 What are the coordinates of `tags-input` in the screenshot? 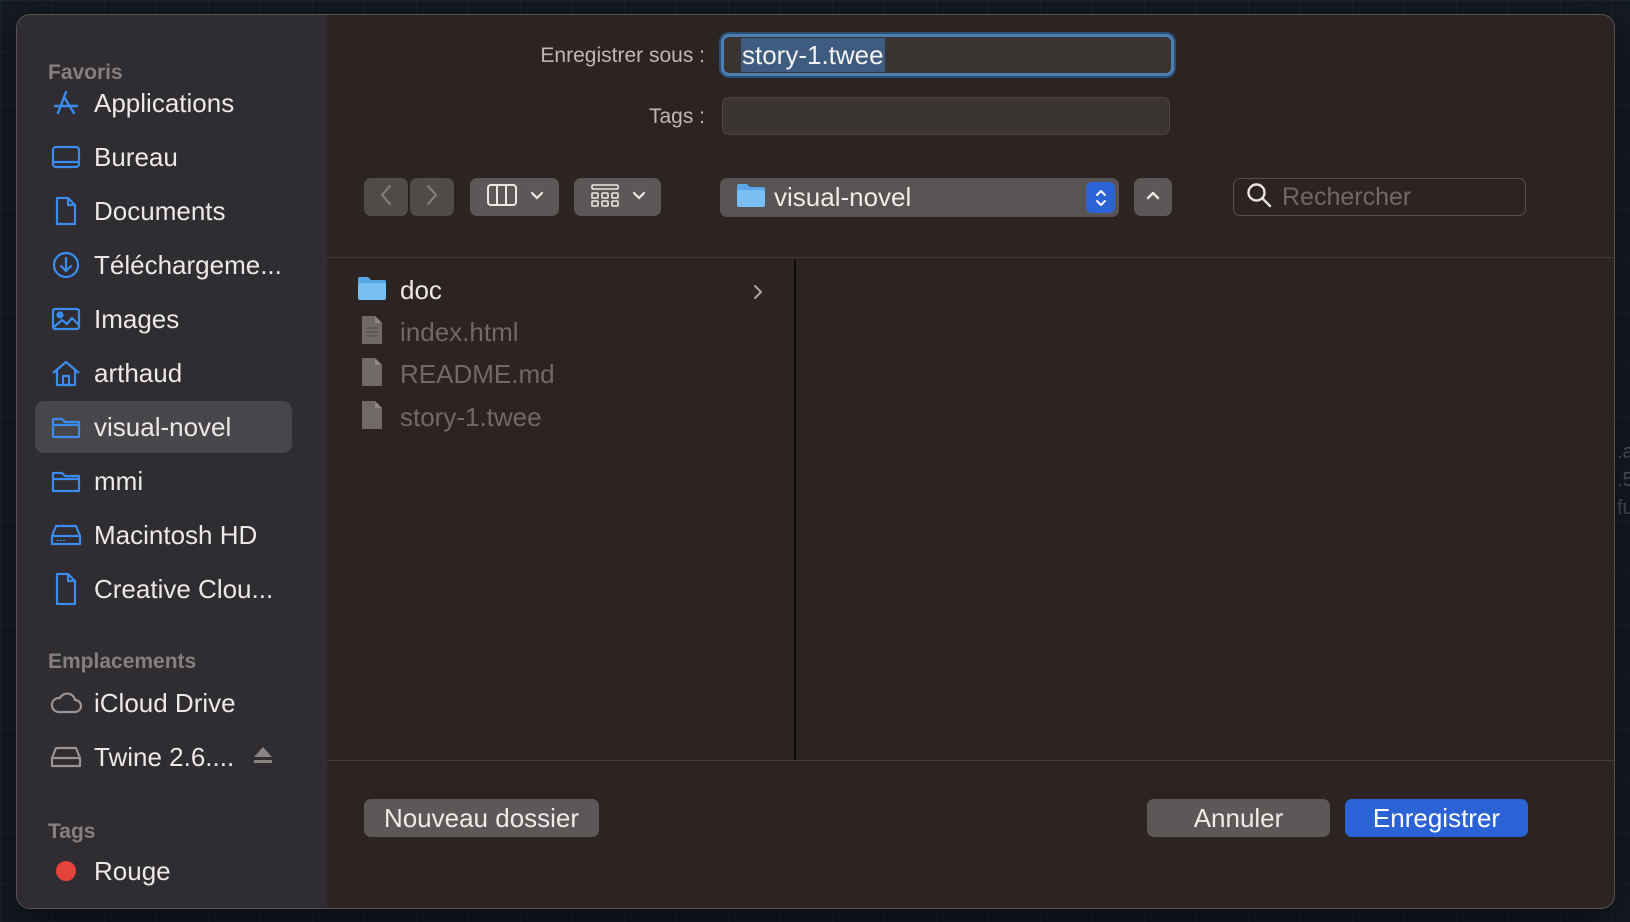 It's located at (946, 116).